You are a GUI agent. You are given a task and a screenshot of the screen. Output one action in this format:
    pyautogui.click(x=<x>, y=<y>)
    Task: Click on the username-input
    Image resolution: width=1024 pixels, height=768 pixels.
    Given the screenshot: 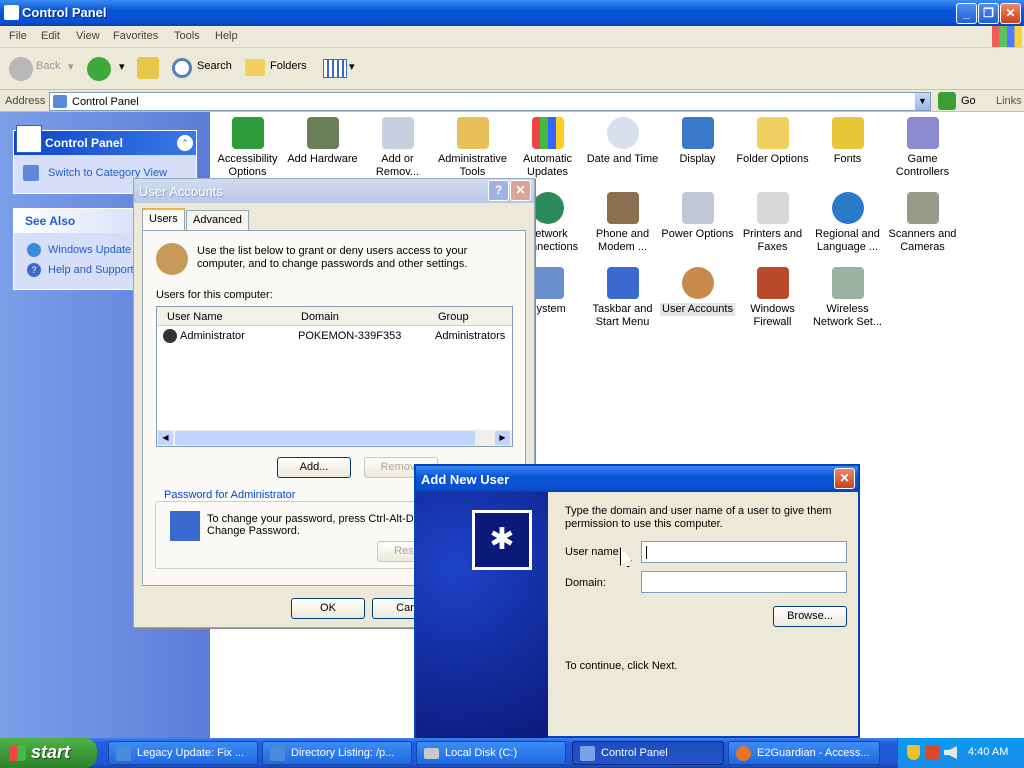 What is the action you would take?
    pyautogui.click(x=744, y=552)
    